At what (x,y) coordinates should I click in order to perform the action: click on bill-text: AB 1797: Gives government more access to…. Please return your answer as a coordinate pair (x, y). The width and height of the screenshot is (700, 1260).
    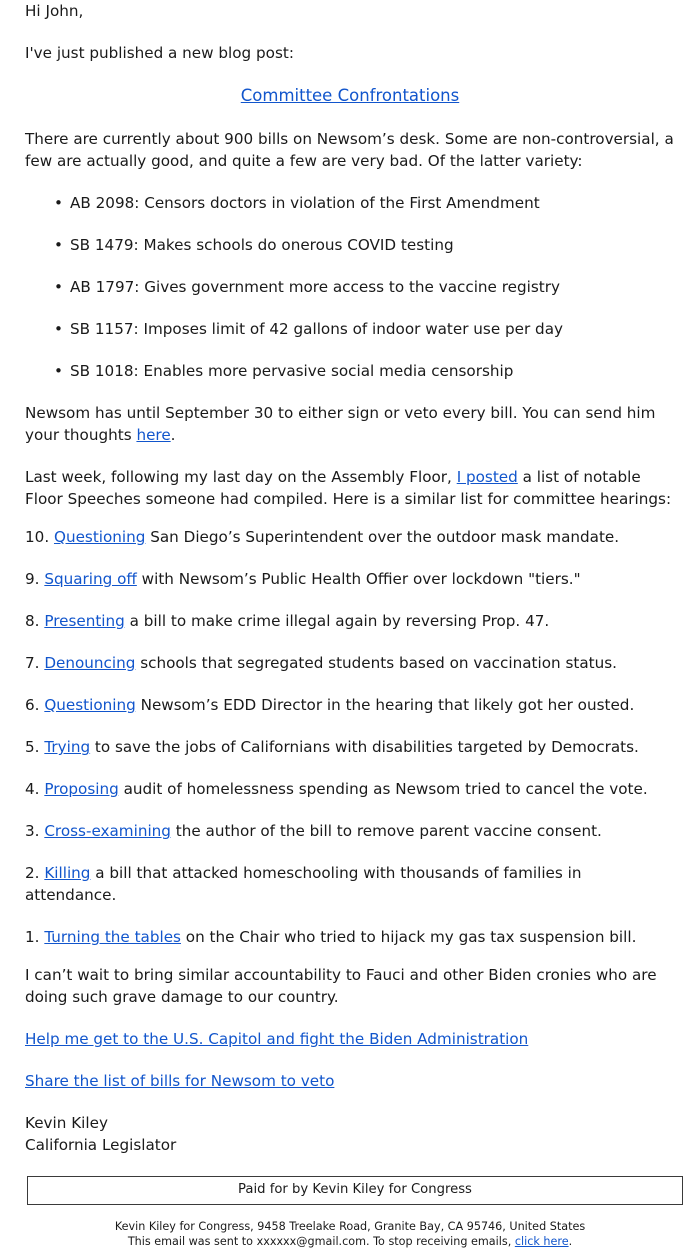
    Looking at the image, I should click on (315, 287).